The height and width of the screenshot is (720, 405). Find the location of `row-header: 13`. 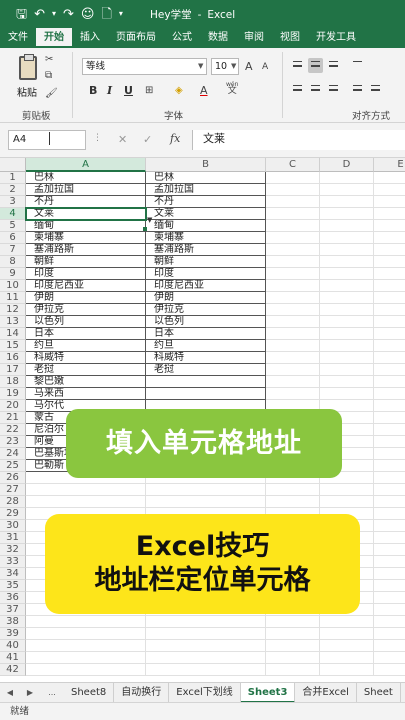

row-header: 13 is located at coordinates (13, 322).